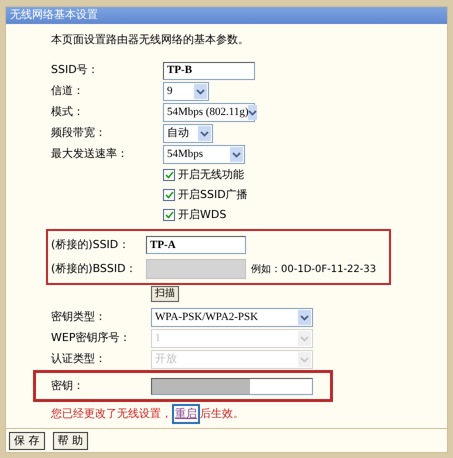 This screenshot has width=453, height=458. I want to click on field-label: 认证类型：, so click(79, 359).